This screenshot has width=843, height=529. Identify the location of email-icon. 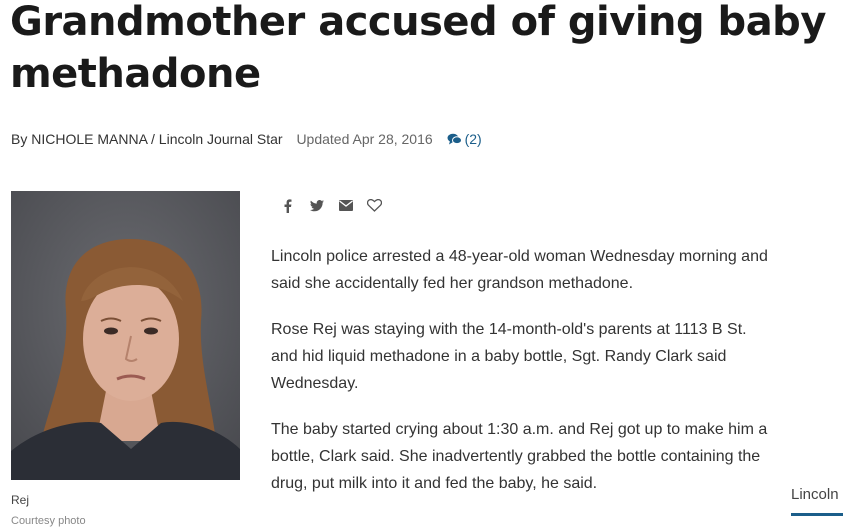
(345, 205).